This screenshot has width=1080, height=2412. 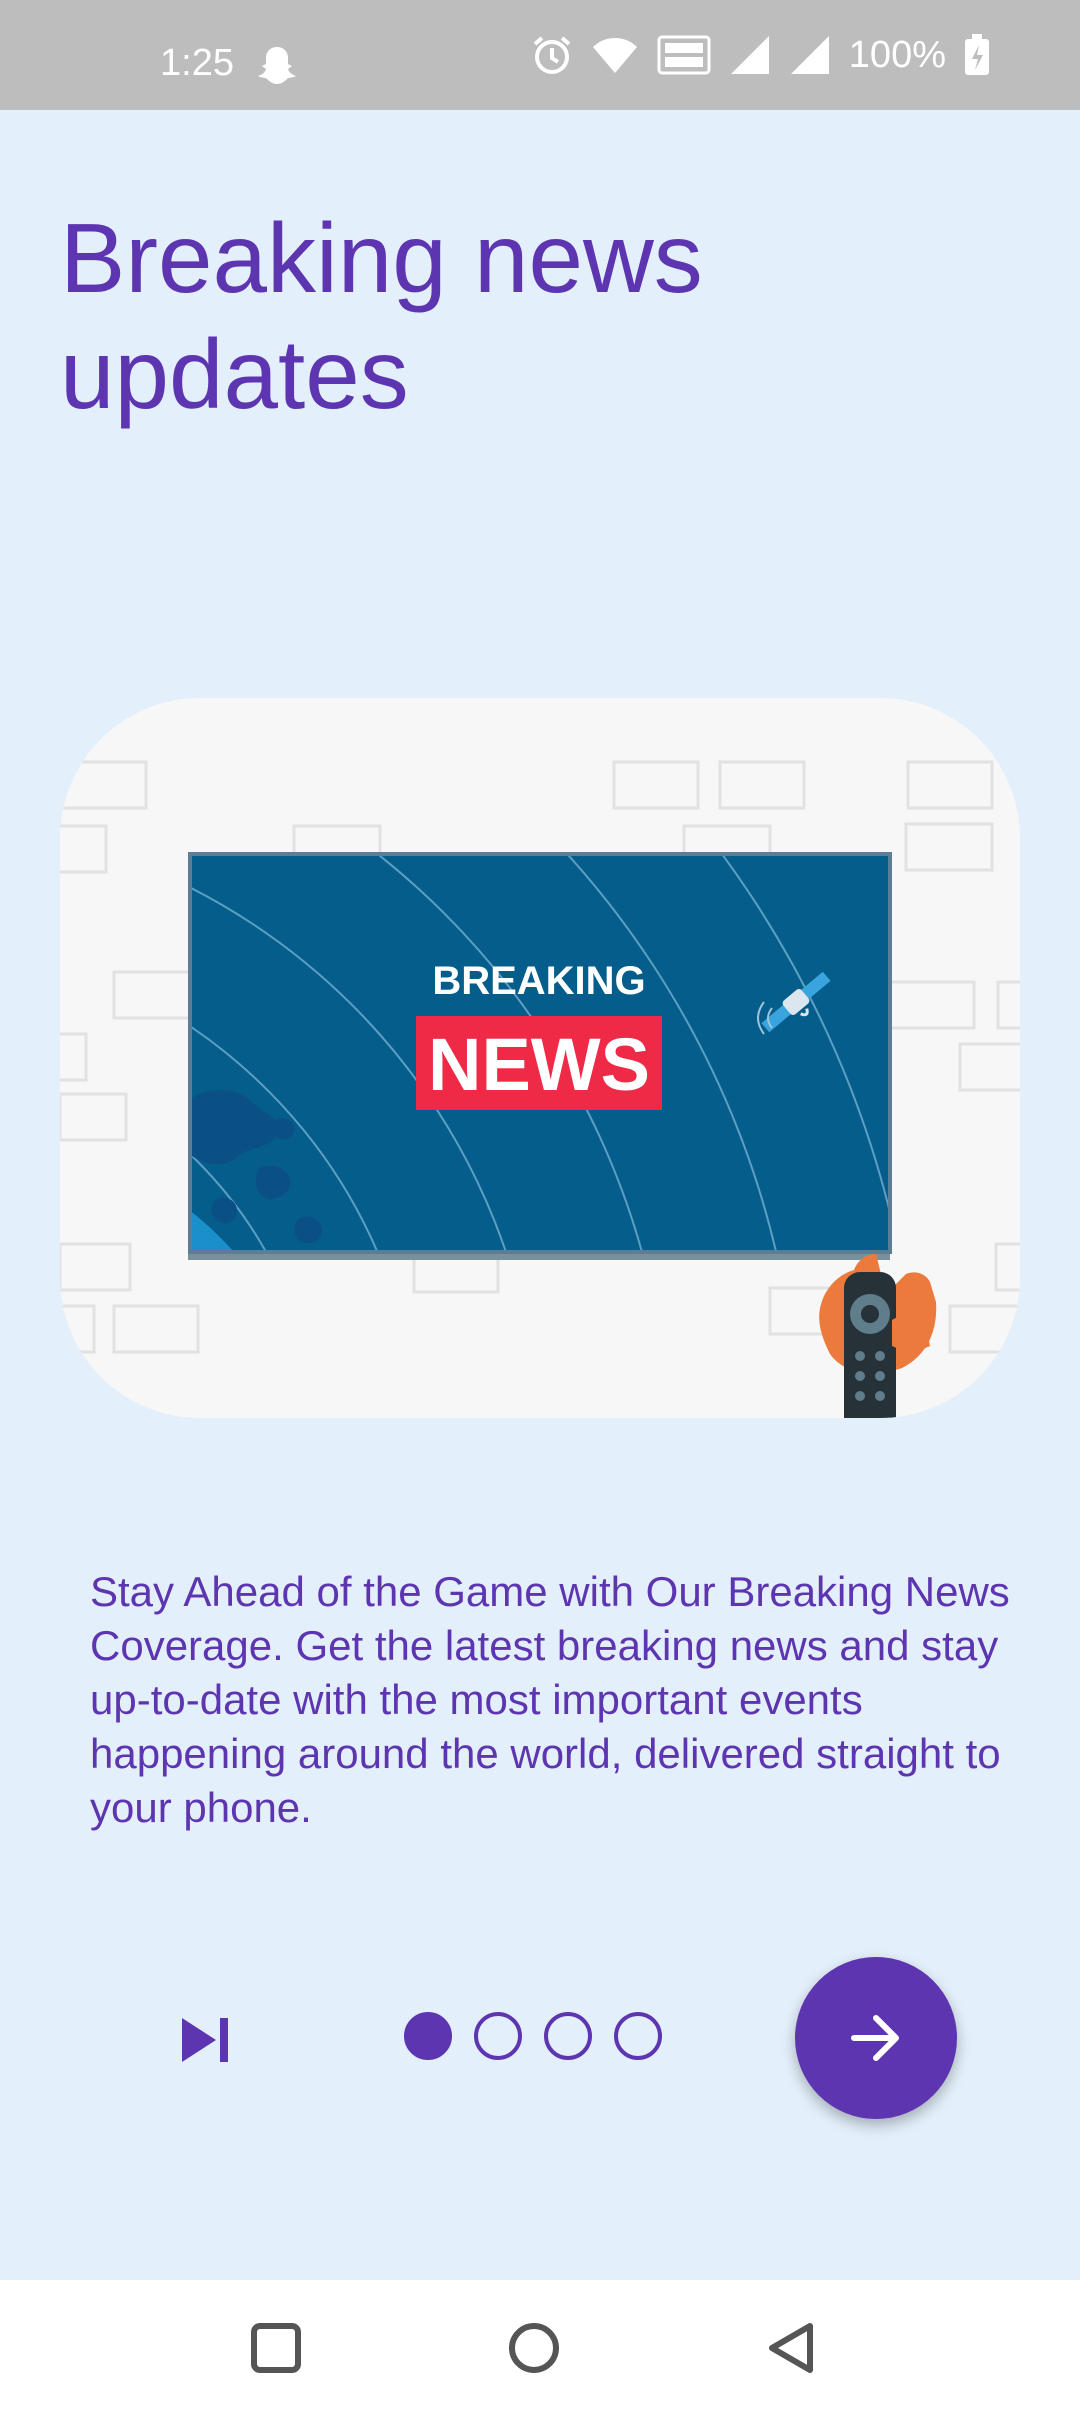 I want to click on skip-button, so click(x=205, y=2040).